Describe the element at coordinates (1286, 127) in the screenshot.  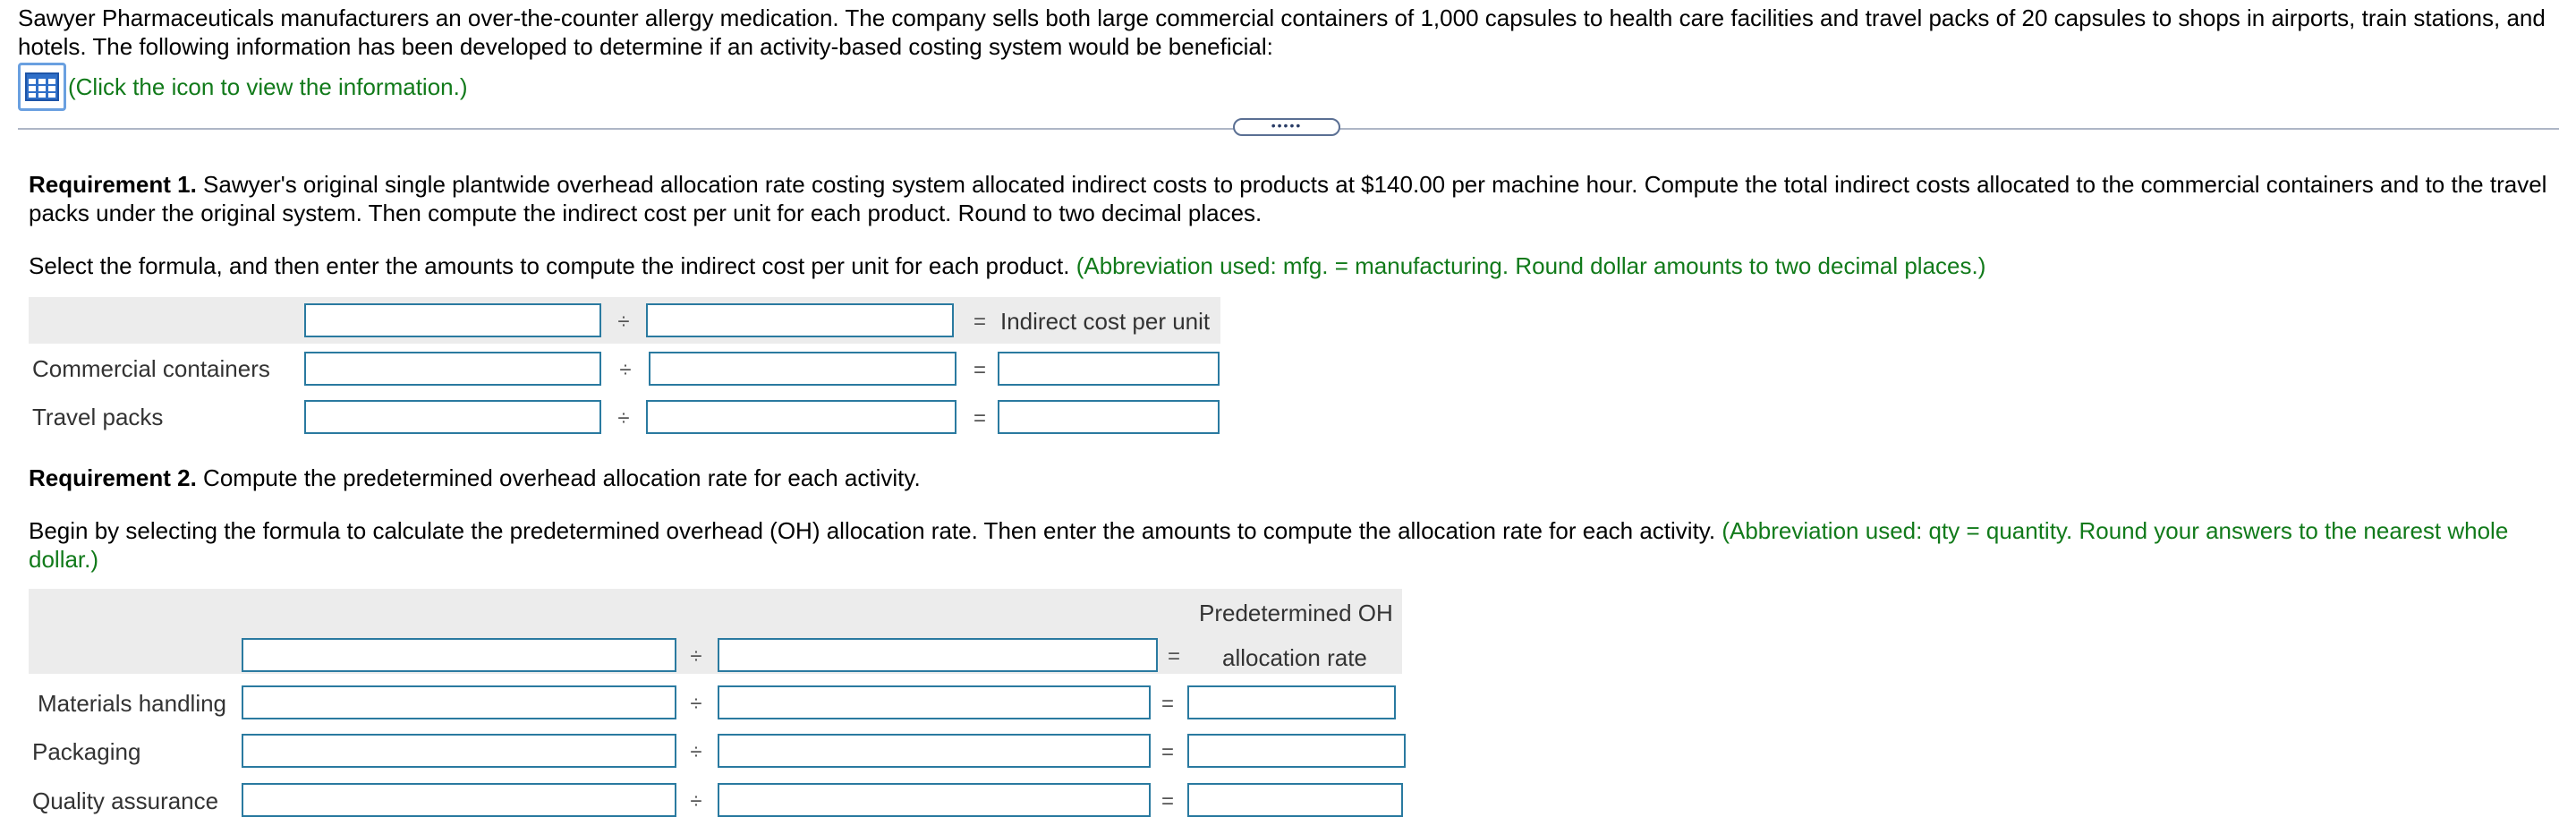
I see `expand-handle: •••••` at that location.